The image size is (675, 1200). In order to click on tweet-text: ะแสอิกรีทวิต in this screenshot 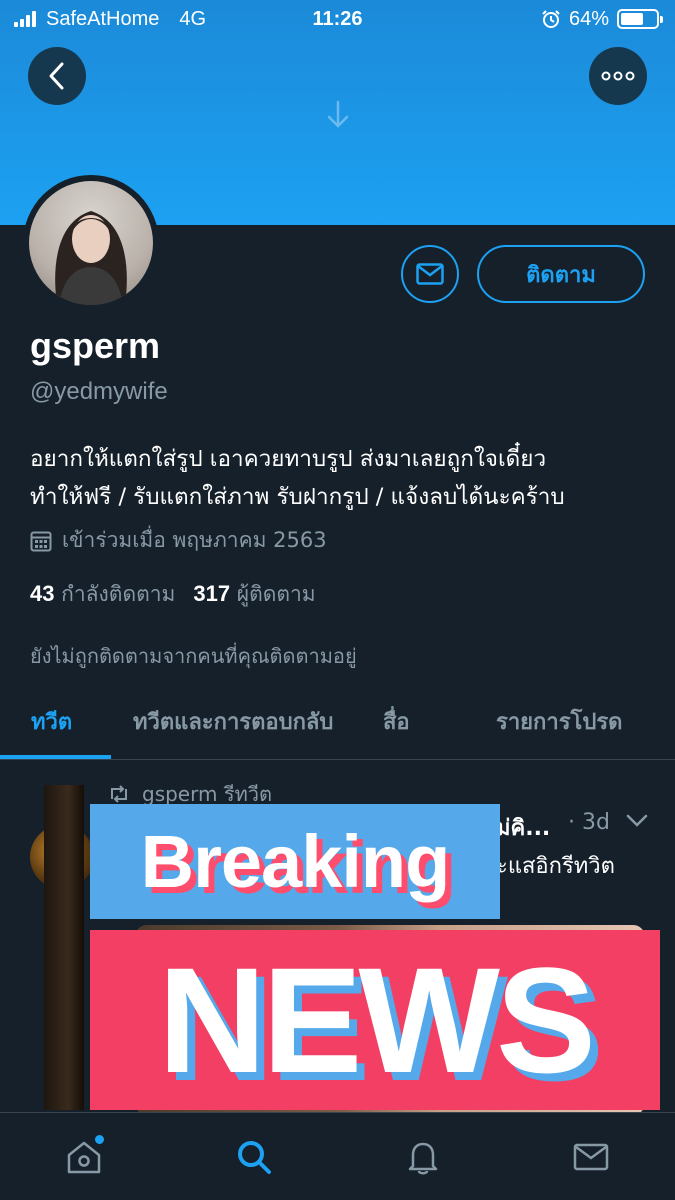, I will do `click(555, 866)`.